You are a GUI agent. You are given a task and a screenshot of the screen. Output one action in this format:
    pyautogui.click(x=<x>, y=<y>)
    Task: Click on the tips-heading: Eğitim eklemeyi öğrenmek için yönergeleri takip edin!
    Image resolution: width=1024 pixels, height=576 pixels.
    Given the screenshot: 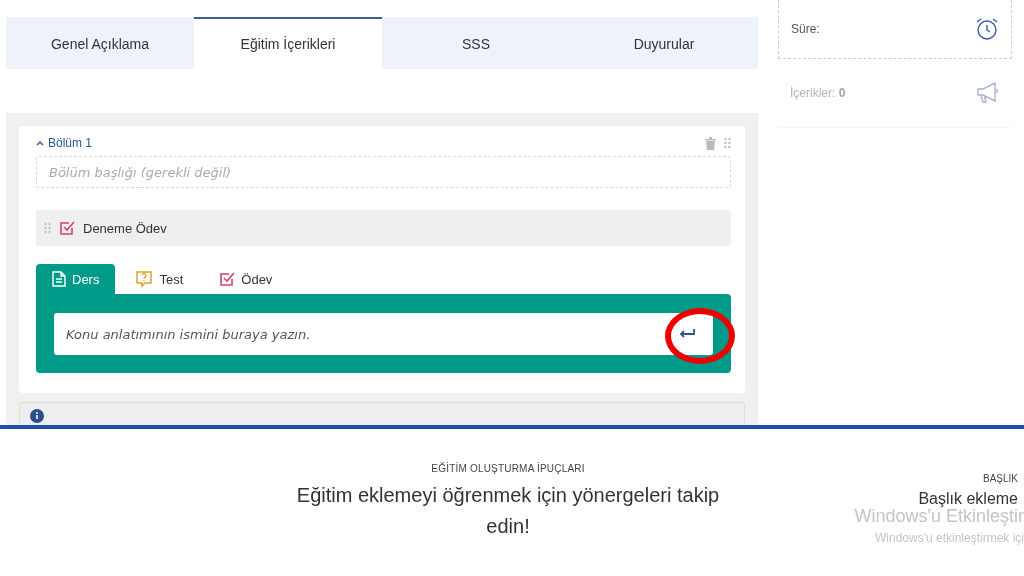 What is the action you would take?
    pyautogui.click(x=508, y=511)
    